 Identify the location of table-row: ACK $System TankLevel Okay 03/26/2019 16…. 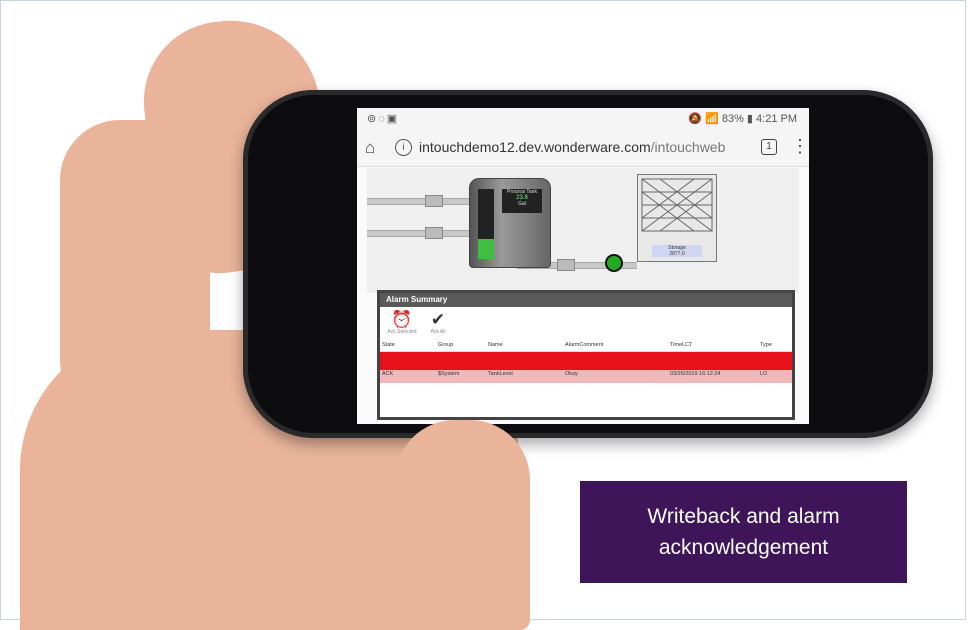
(586, 376).